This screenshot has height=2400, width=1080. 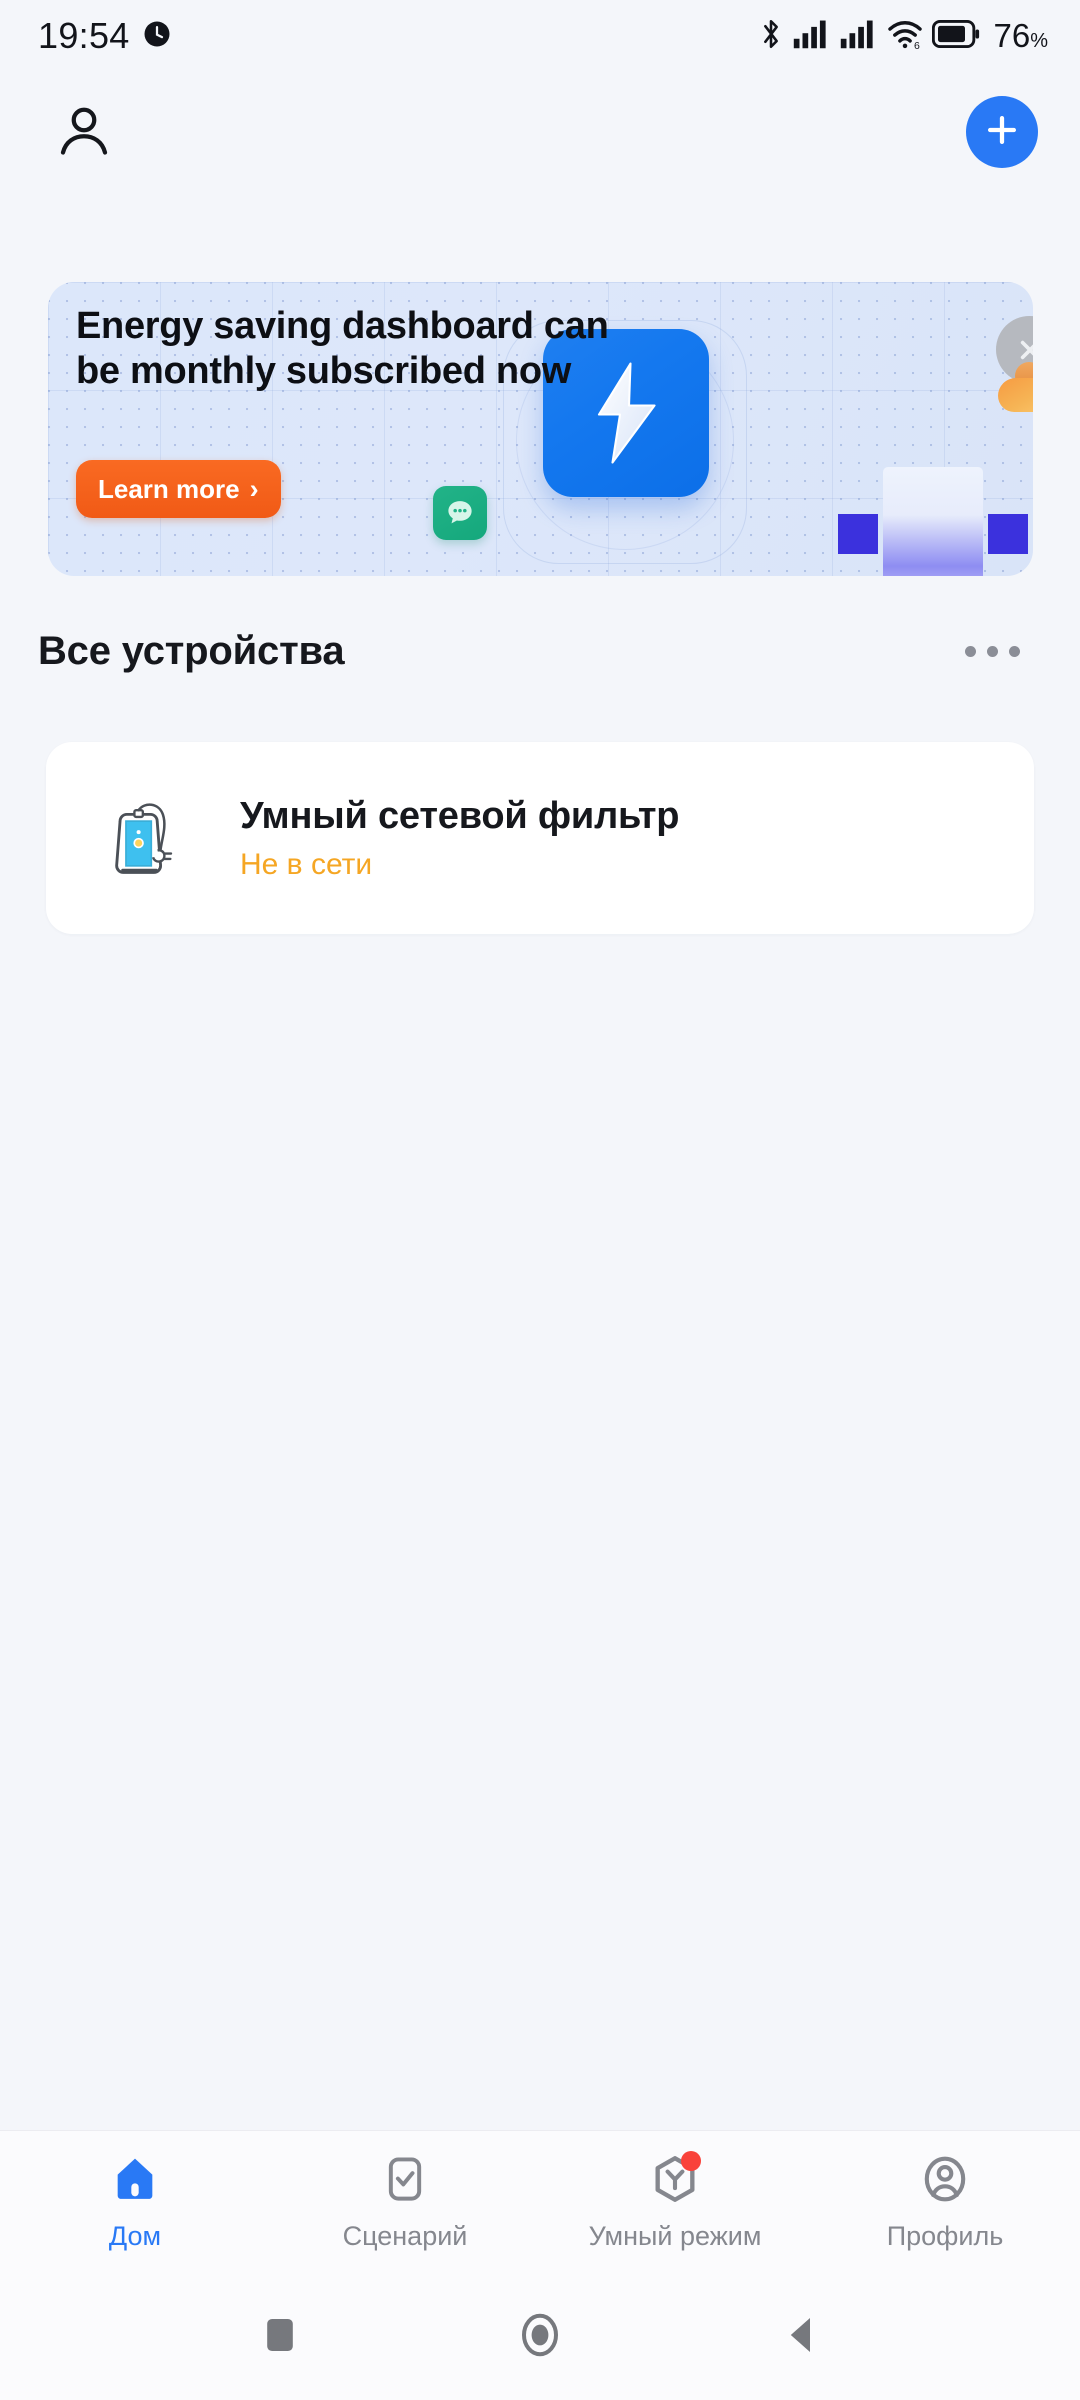 I want to click on user-avatar-button, so click(x=84, y=132).